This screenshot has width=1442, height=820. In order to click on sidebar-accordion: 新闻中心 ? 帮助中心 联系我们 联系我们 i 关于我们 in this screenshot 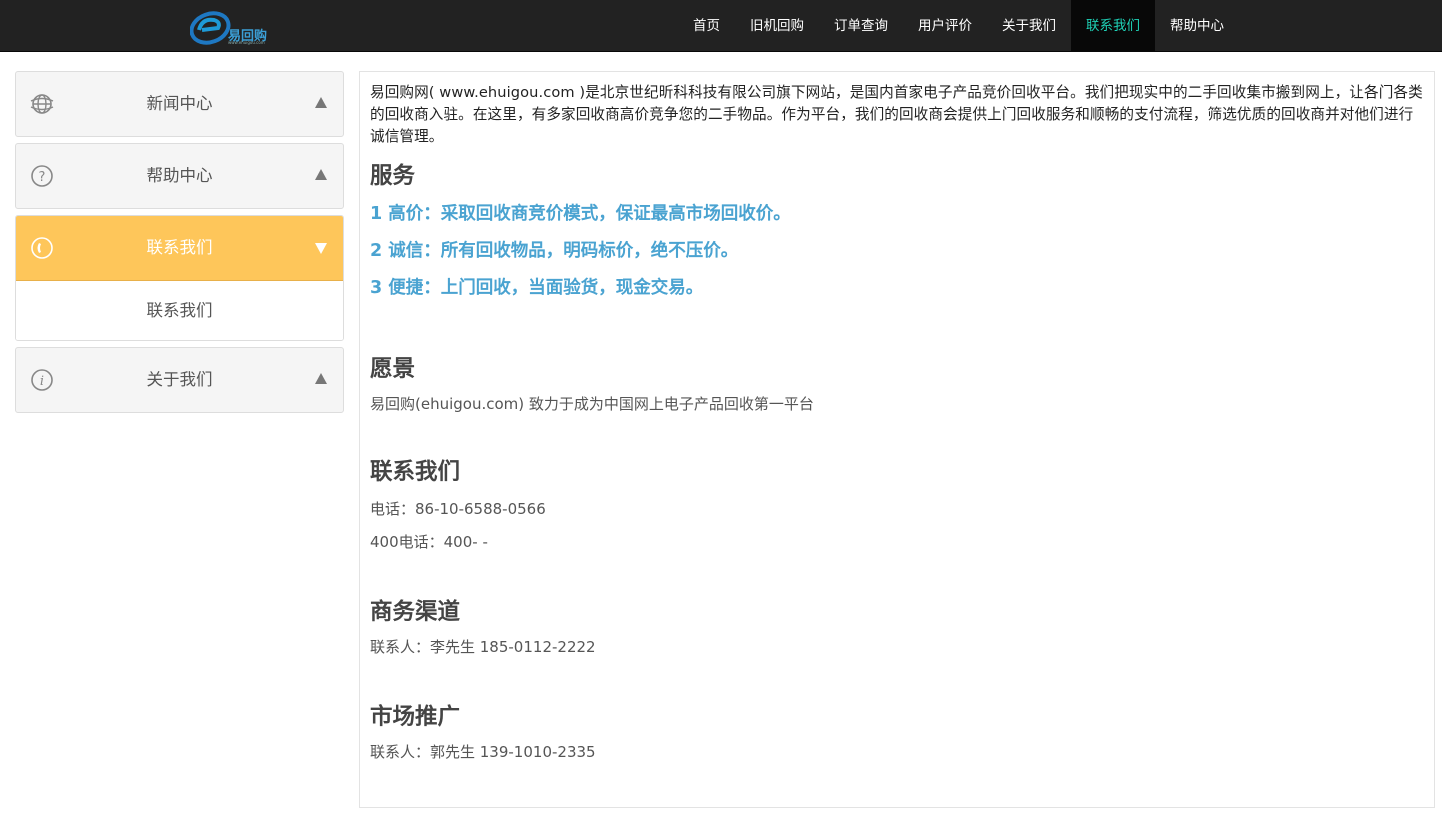, I will do `click(179, 245)`.